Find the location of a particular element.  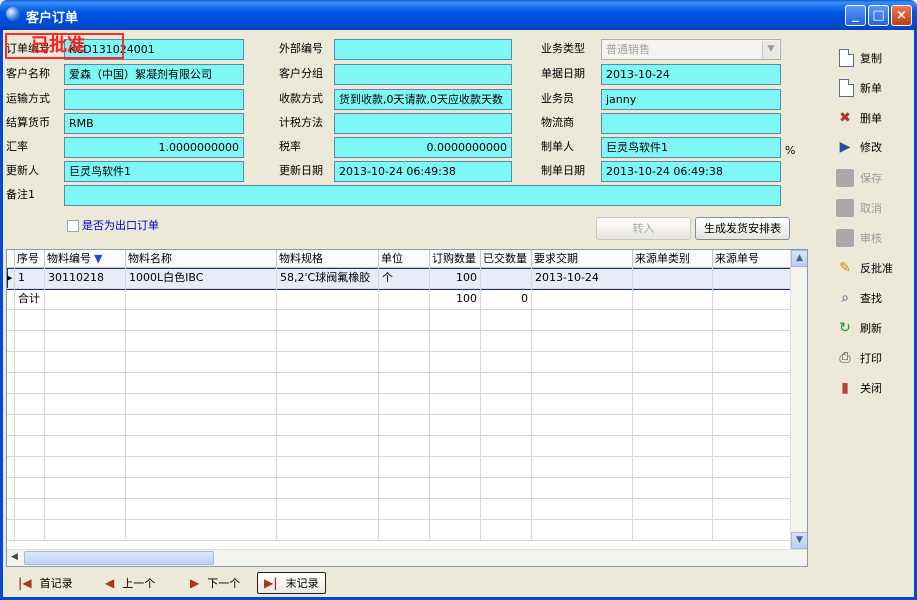

column-header: 物料名称 is located at coordinates (201, 259).